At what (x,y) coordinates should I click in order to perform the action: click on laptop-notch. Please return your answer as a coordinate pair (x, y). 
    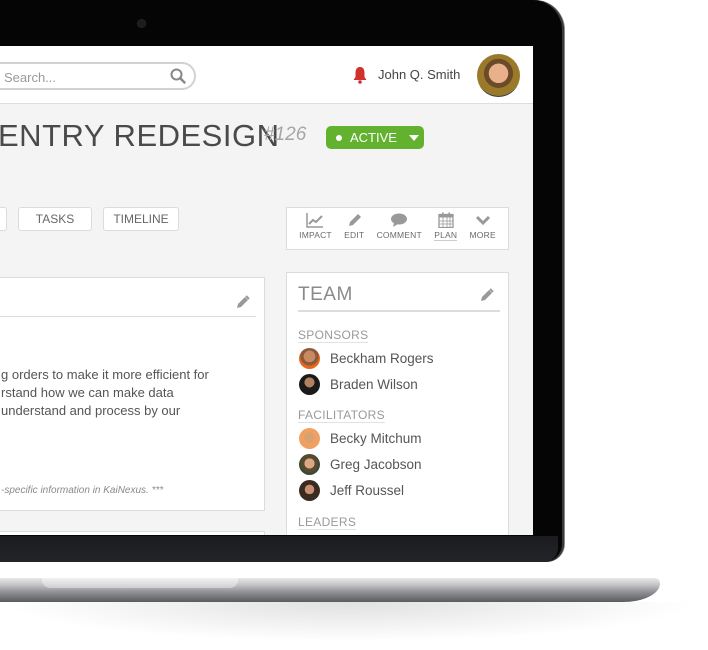
    Looking at the image, I should click on (140, 583).